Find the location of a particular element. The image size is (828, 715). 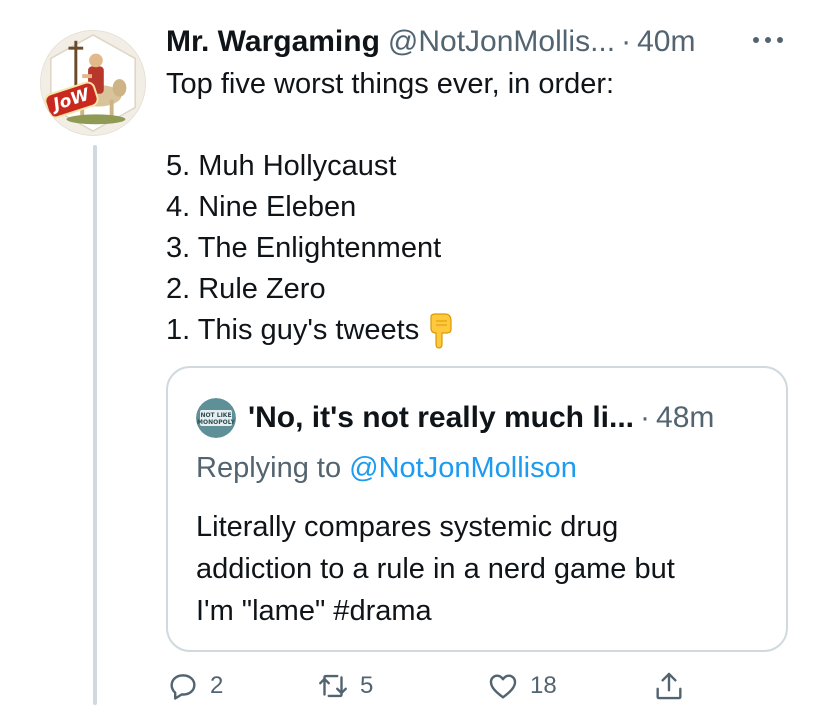

replying-to: Replying to @NotJonMollison is located at coordinates (386, 468).